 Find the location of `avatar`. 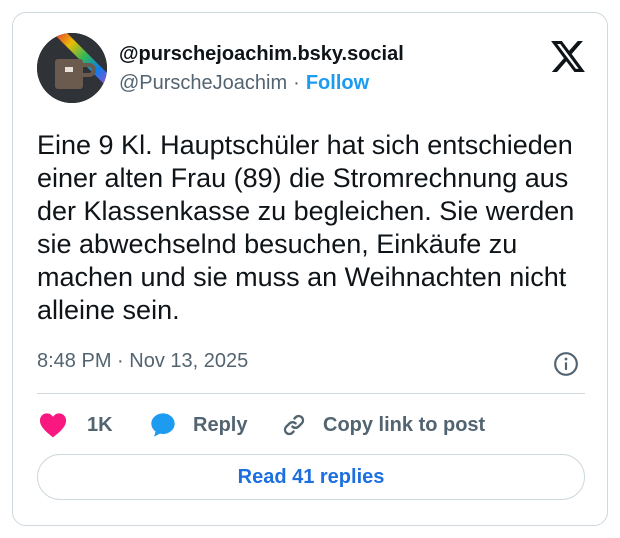

avatar is located at coordinates (72, 68).